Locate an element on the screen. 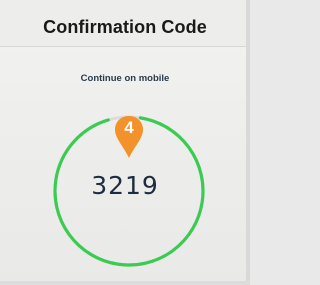  step-marker-number: 4 is located at coordinates (129, 127).